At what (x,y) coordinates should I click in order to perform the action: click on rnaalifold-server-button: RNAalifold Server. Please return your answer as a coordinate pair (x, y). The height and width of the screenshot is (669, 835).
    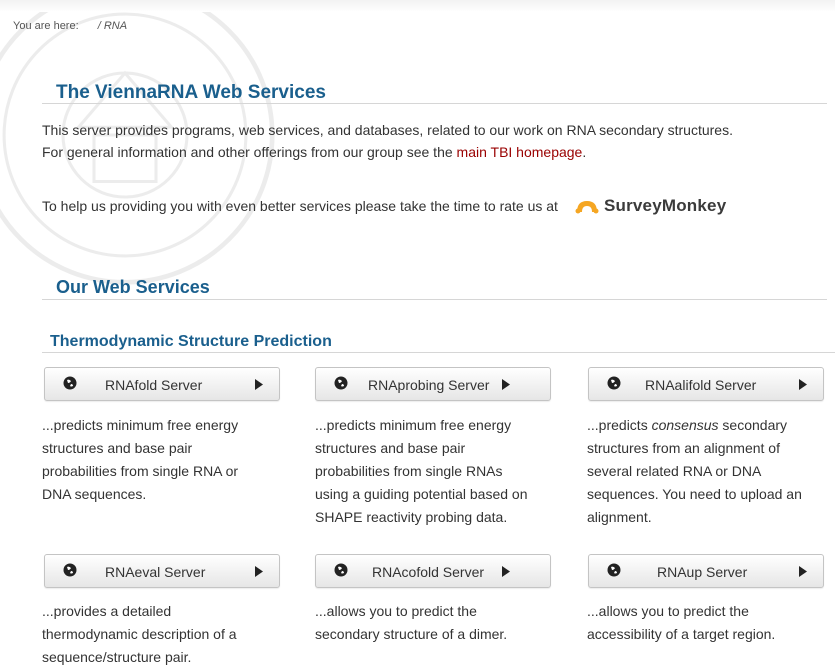
    Looking at the image, I should click on (706, 384).